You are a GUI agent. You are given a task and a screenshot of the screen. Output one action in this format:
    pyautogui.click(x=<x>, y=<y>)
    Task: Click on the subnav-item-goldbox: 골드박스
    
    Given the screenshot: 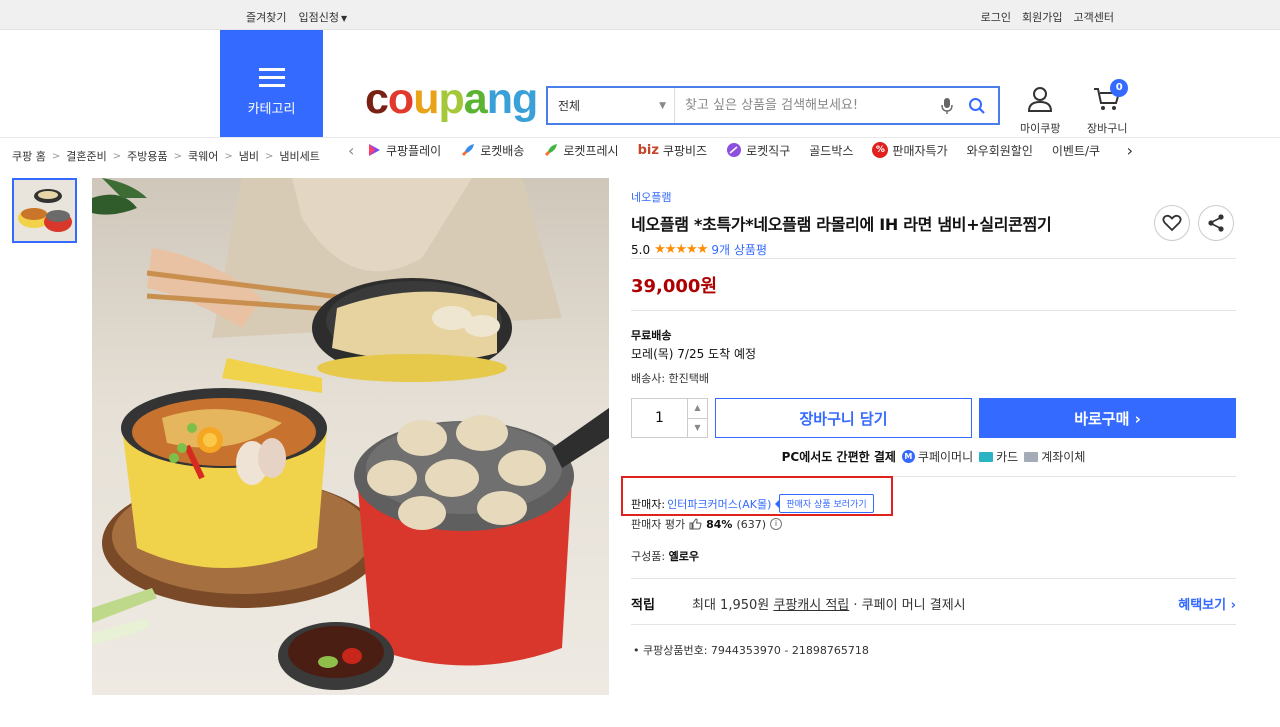 What is the action you would take?
    pyautogui.click(x=831, y=150)
    